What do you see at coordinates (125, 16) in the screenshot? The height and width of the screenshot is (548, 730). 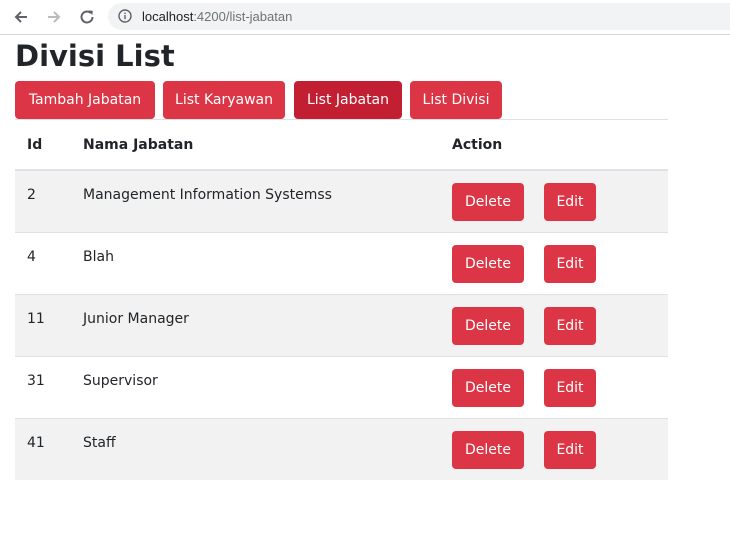 I see `info-icon` at bounding box center [125, 16].